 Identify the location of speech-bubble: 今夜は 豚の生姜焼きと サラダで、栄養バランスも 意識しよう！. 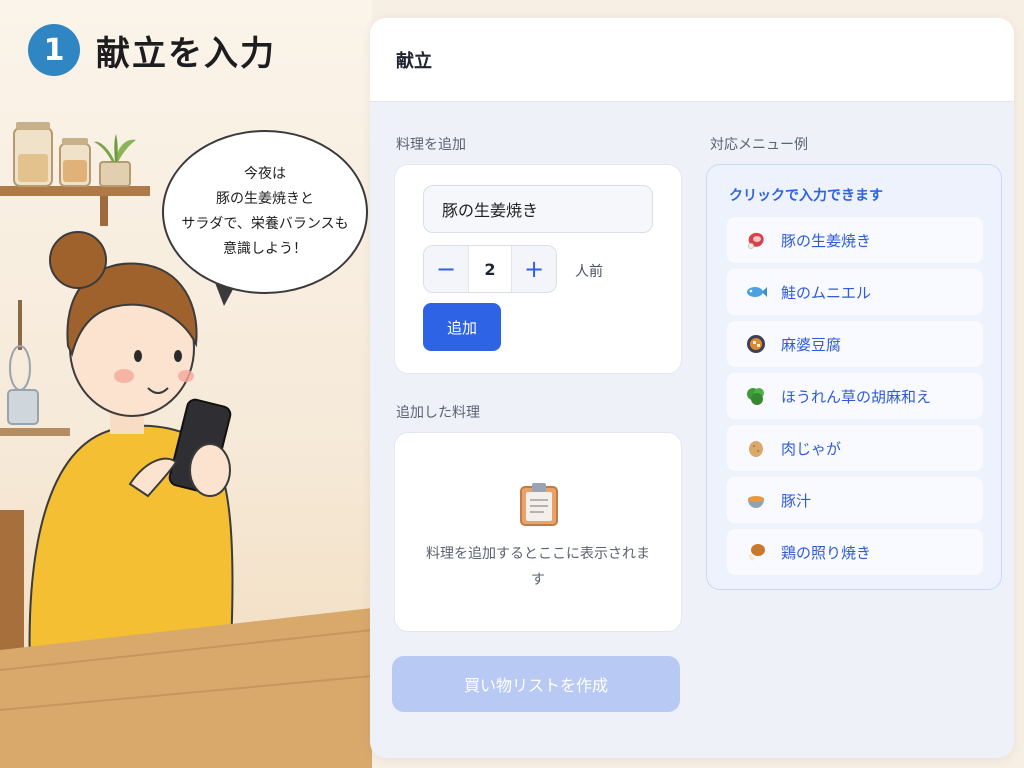
(265, 212).